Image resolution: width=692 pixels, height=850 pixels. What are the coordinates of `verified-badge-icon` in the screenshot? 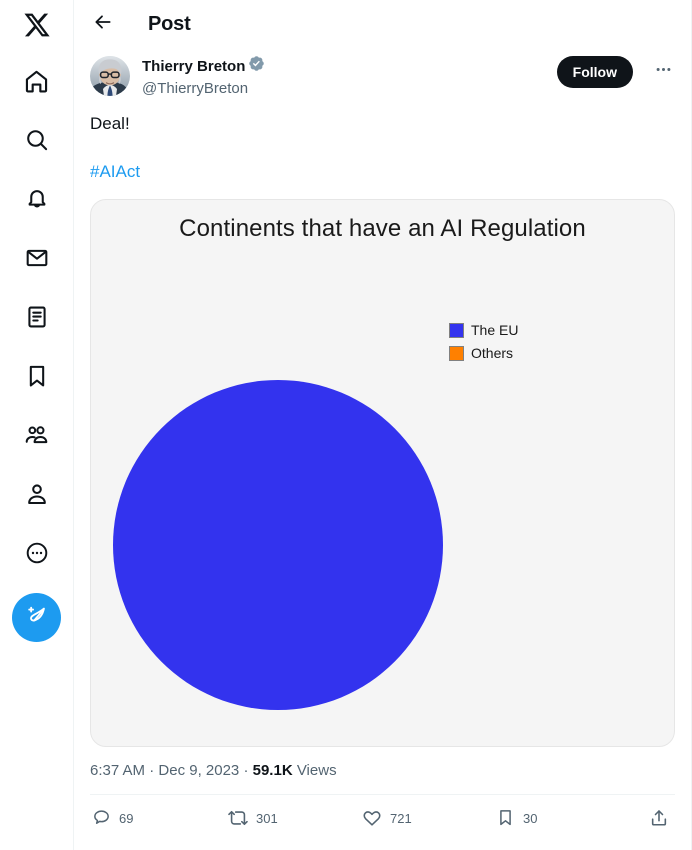 It's located at (256, 66).